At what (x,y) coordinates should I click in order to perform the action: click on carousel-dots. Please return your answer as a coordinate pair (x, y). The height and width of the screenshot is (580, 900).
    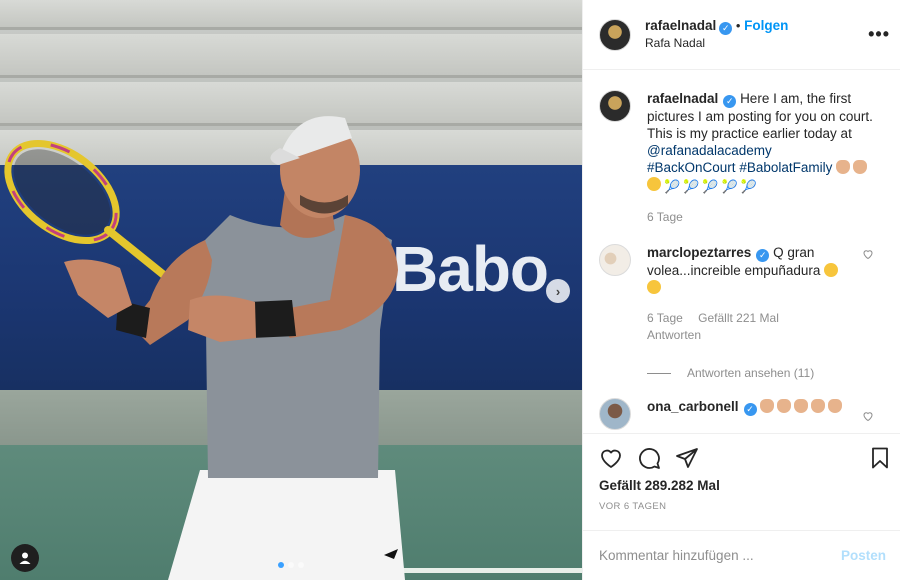
    Looking at the image, I should click on (291, 565).